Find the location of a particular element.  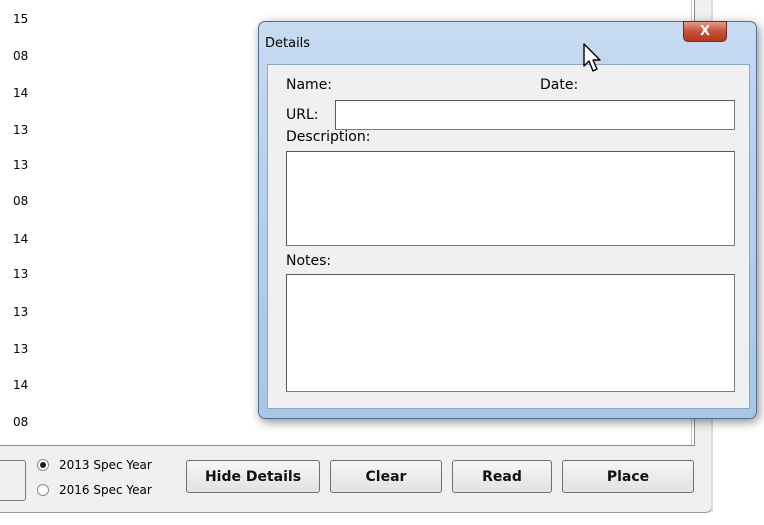

url-field is located at coordinates (535, 115).